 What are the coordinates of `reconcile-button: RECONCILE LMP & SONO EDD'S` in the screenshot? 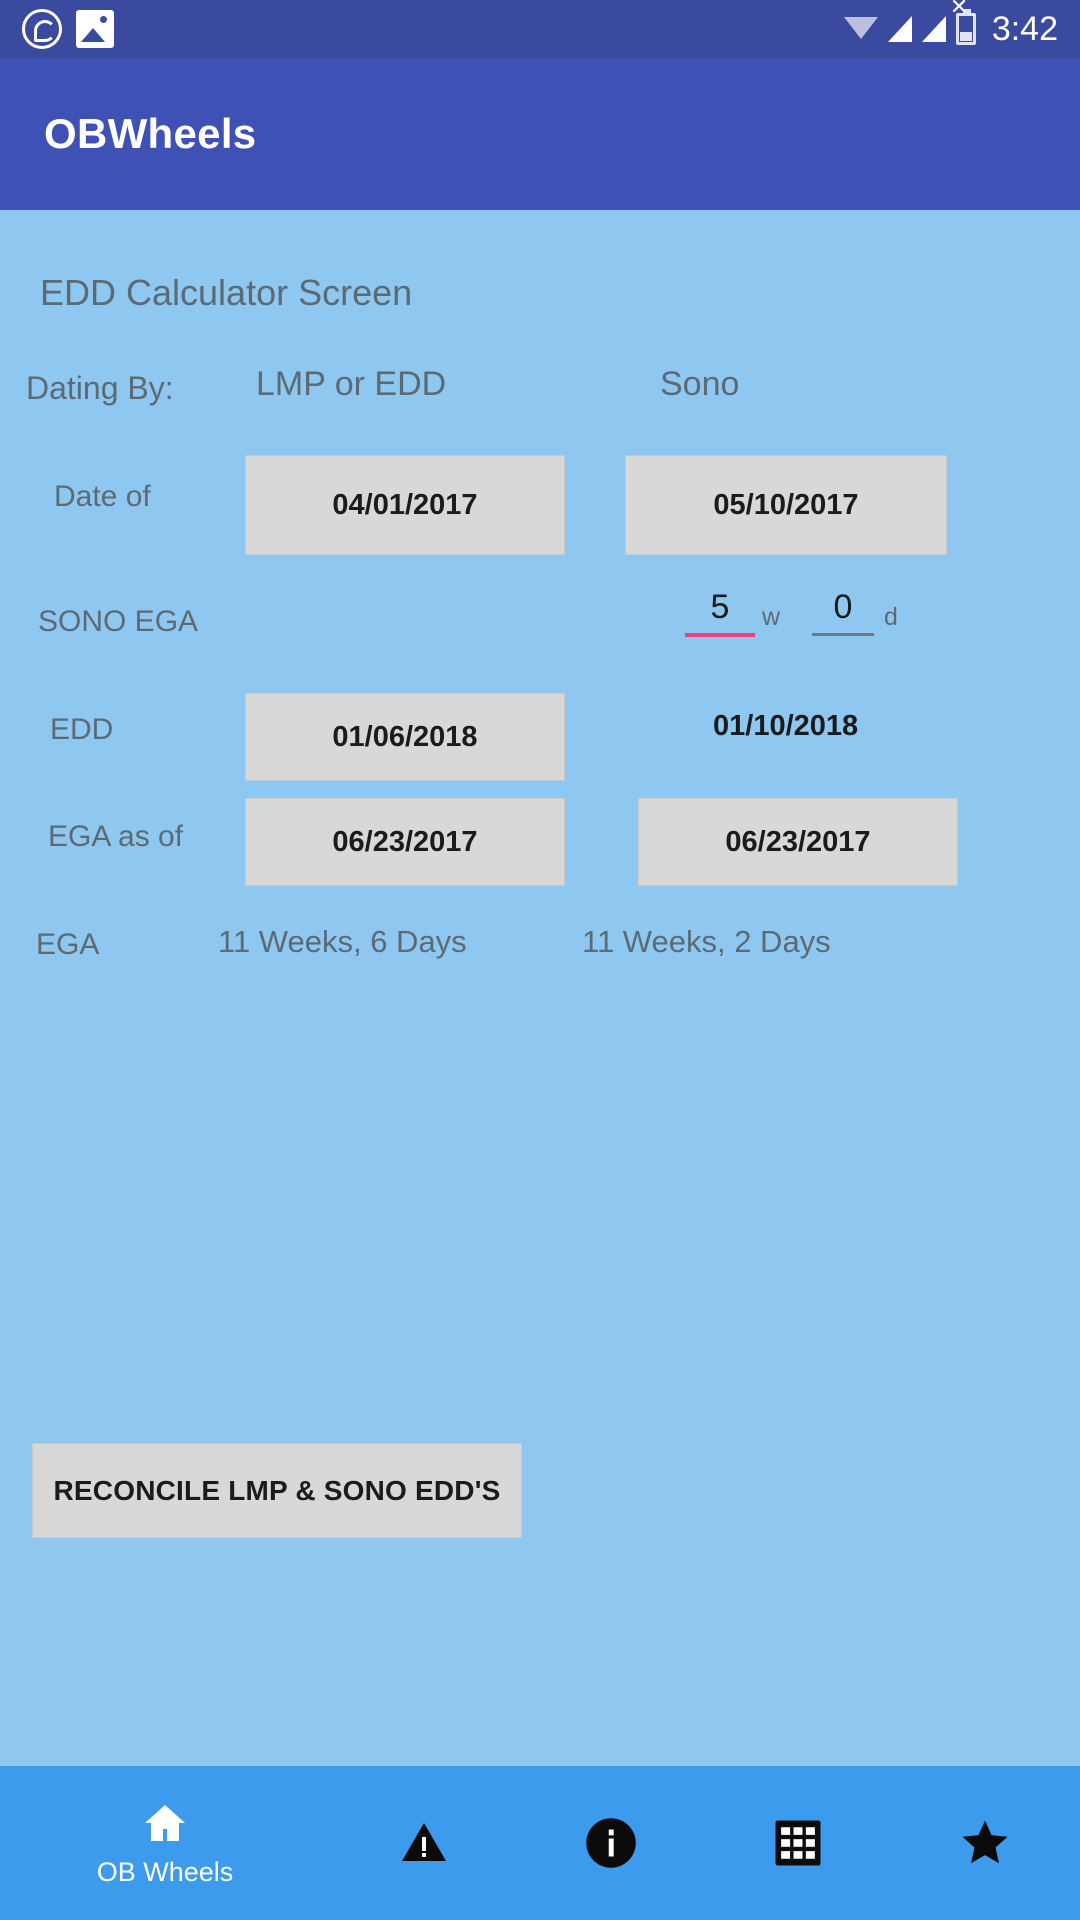 It's located at (277, 1490).